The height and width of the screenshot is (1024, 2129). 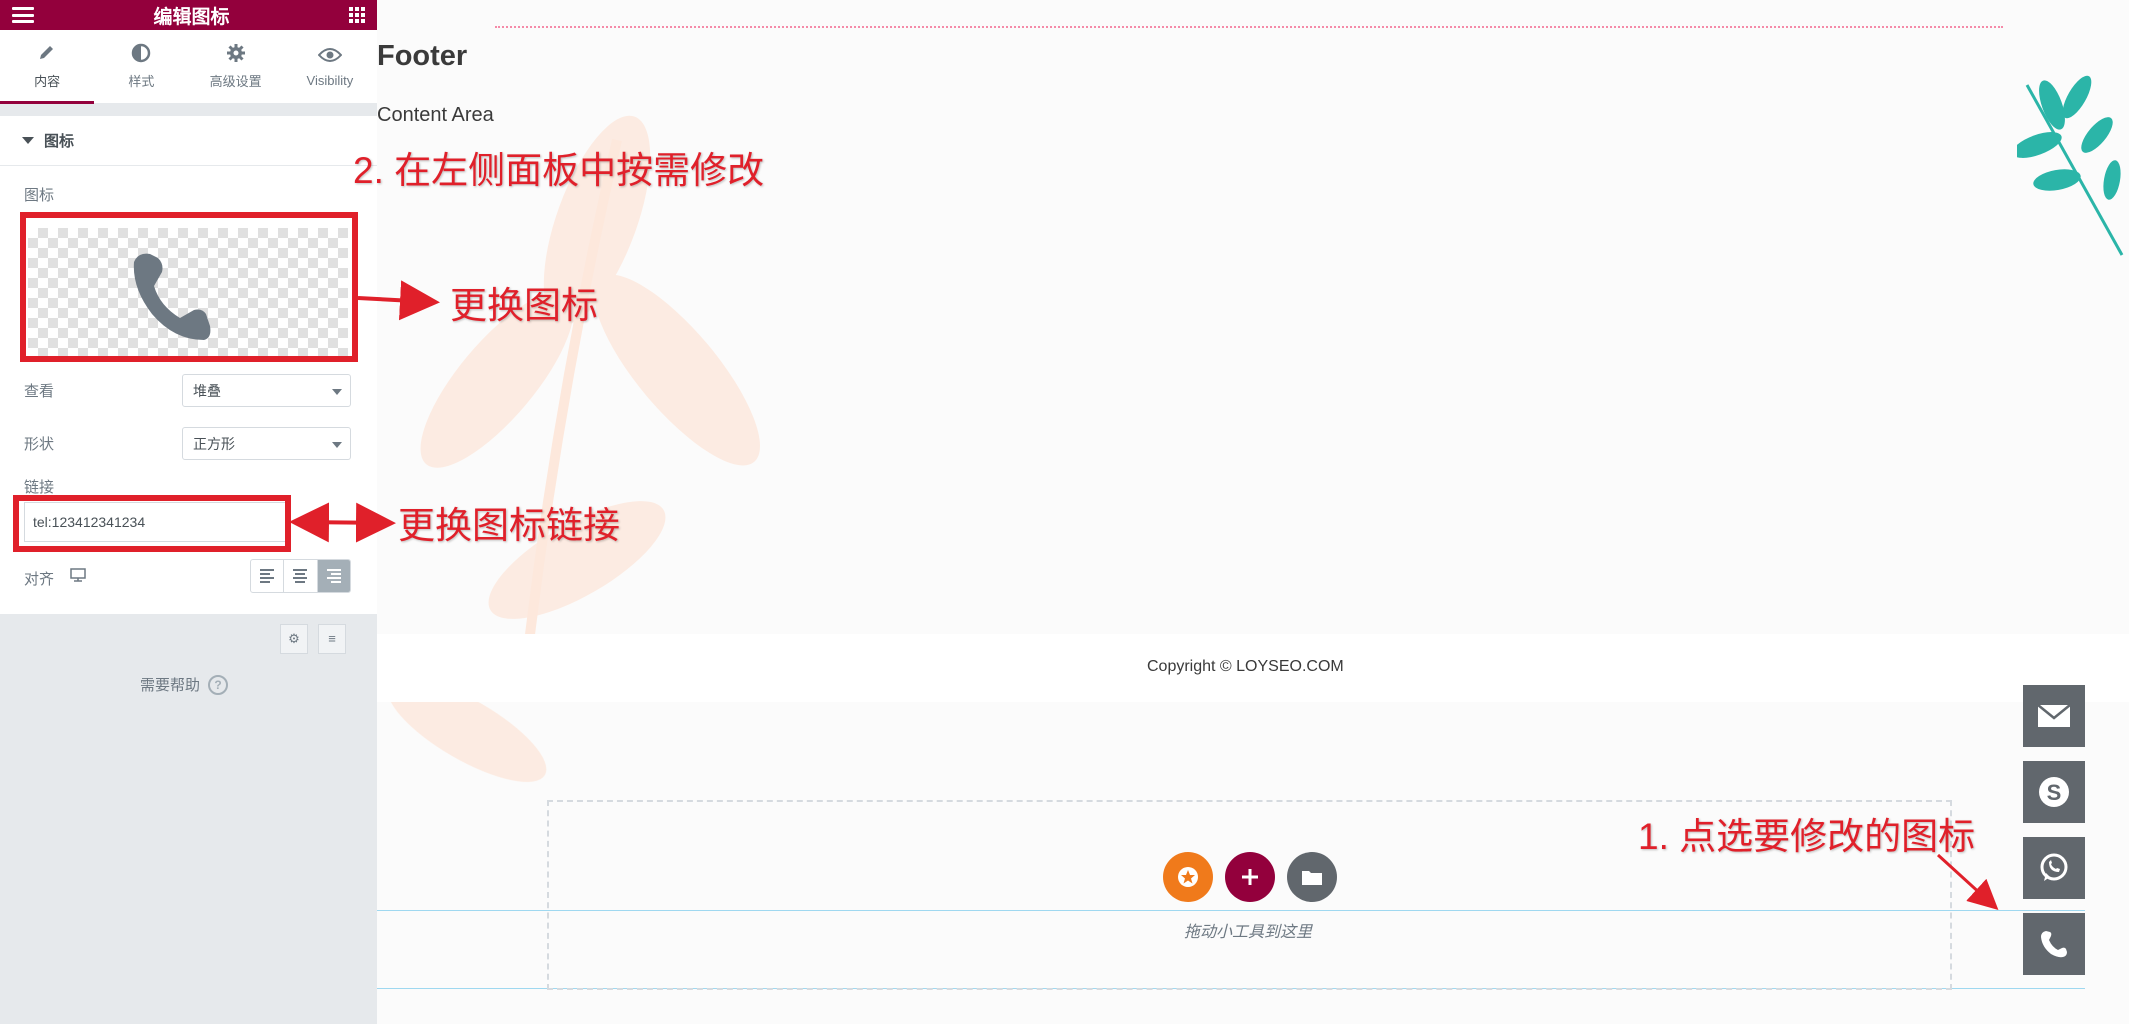 What do you see at coordinates (398, 300) in the screenshot?
I see `arrow-change-icon` at bounding box center [398, 300].